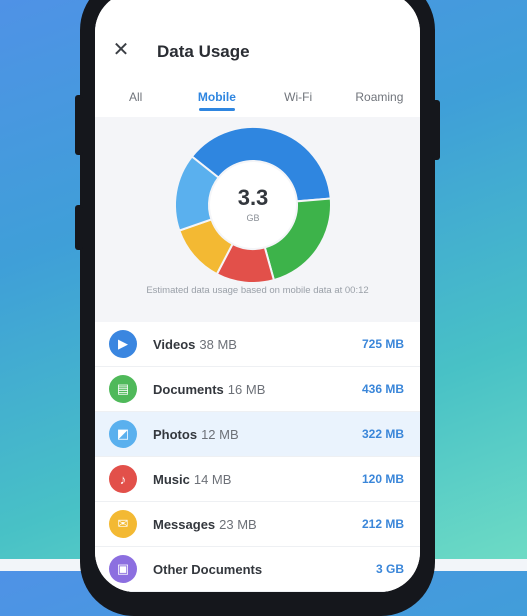  I want to click on tab-wifi: Wi-Fi, so click(298, 100).